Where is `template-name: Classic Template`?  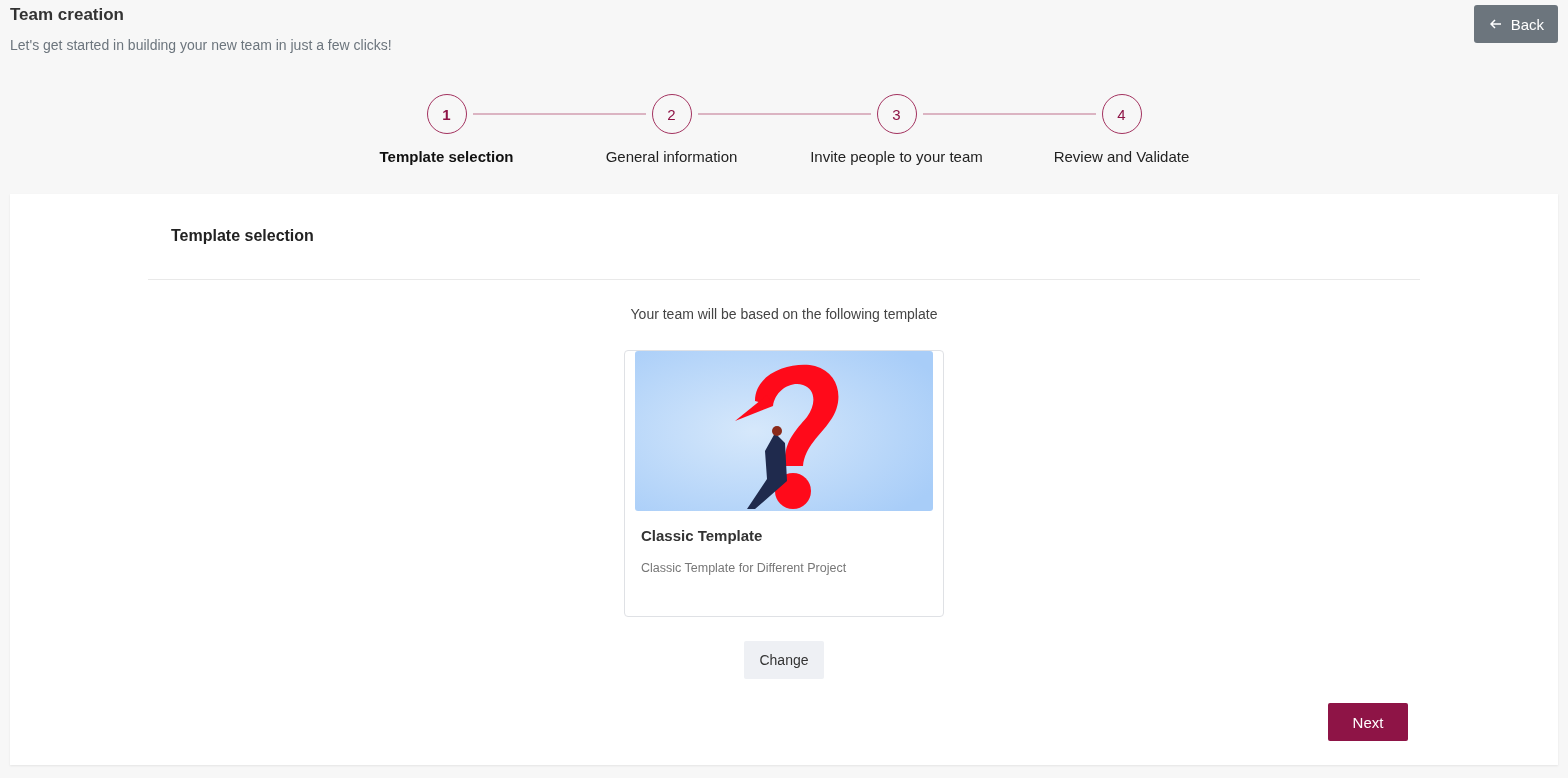 template-name: Classic Template is located at coordinates (702, 535).